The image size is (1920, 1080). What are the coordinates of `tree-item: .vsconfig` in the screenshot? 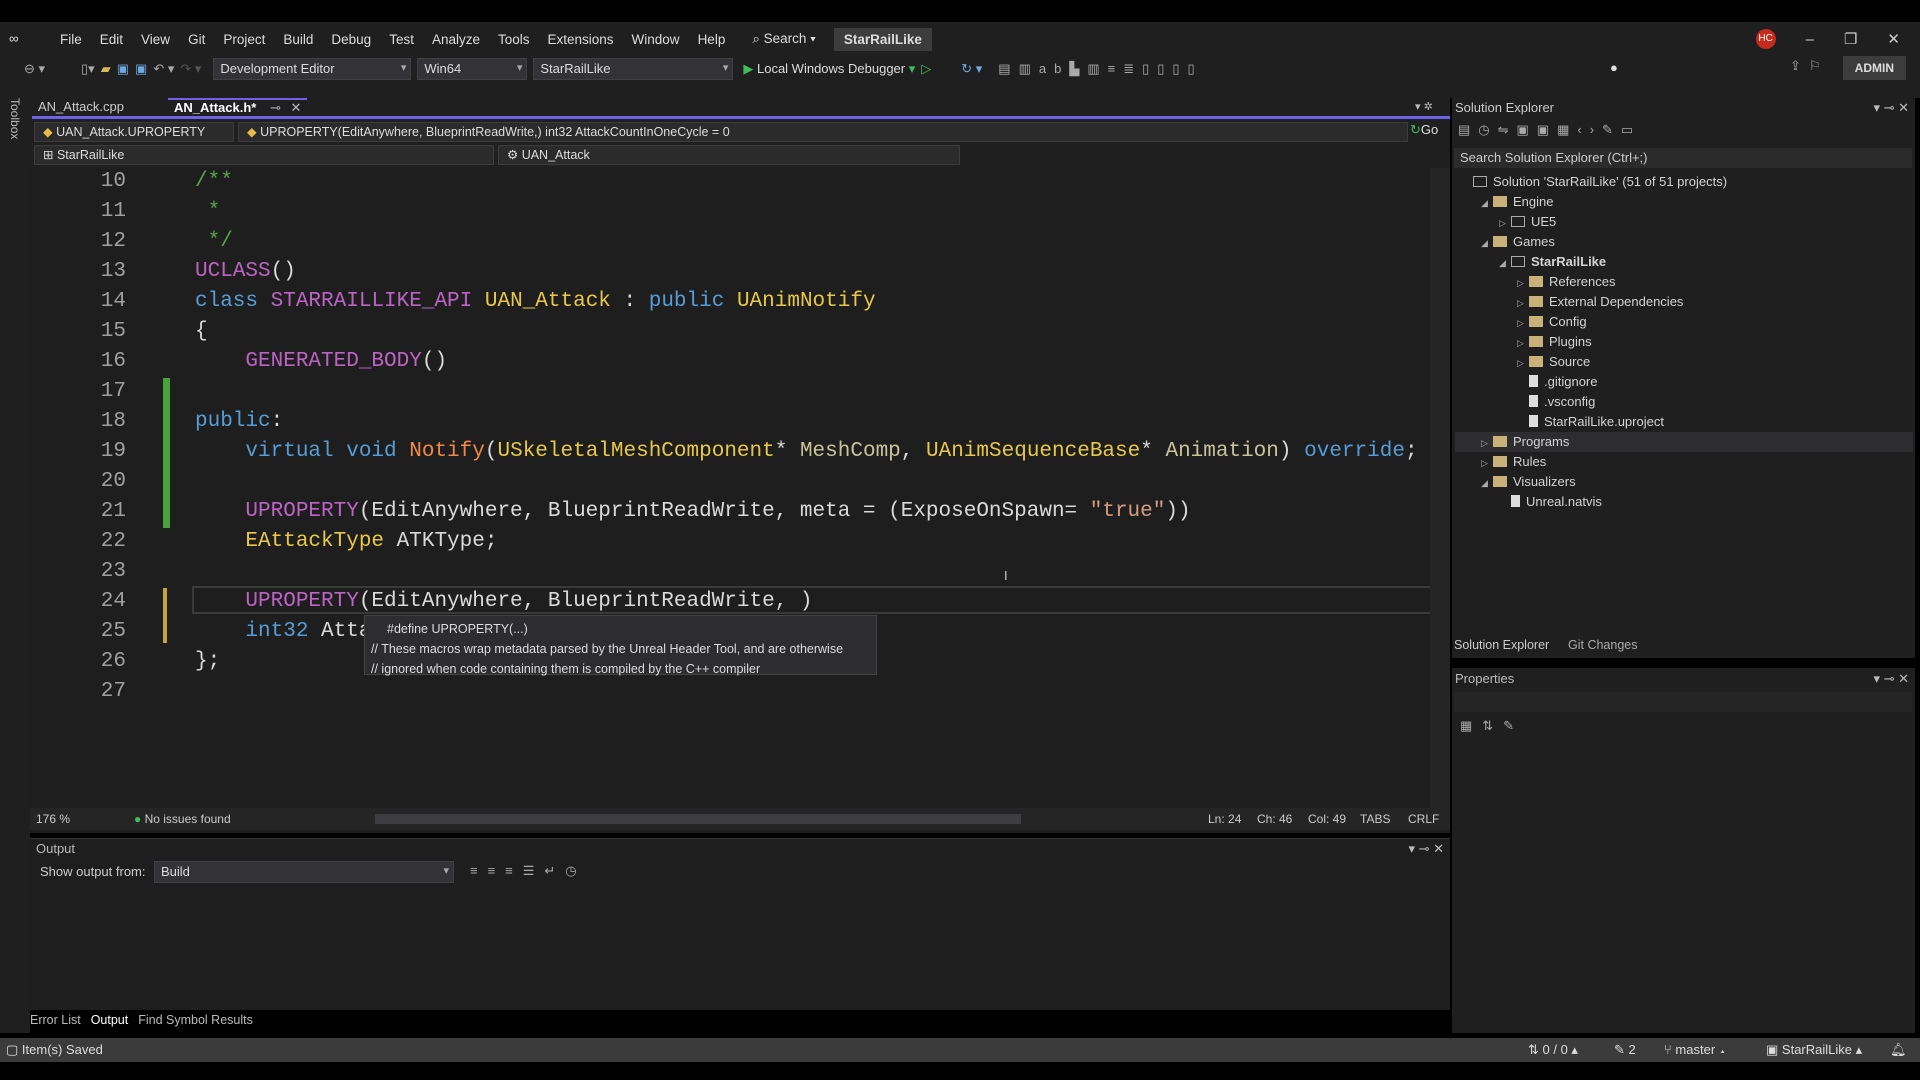 It's located at (1684, 402).